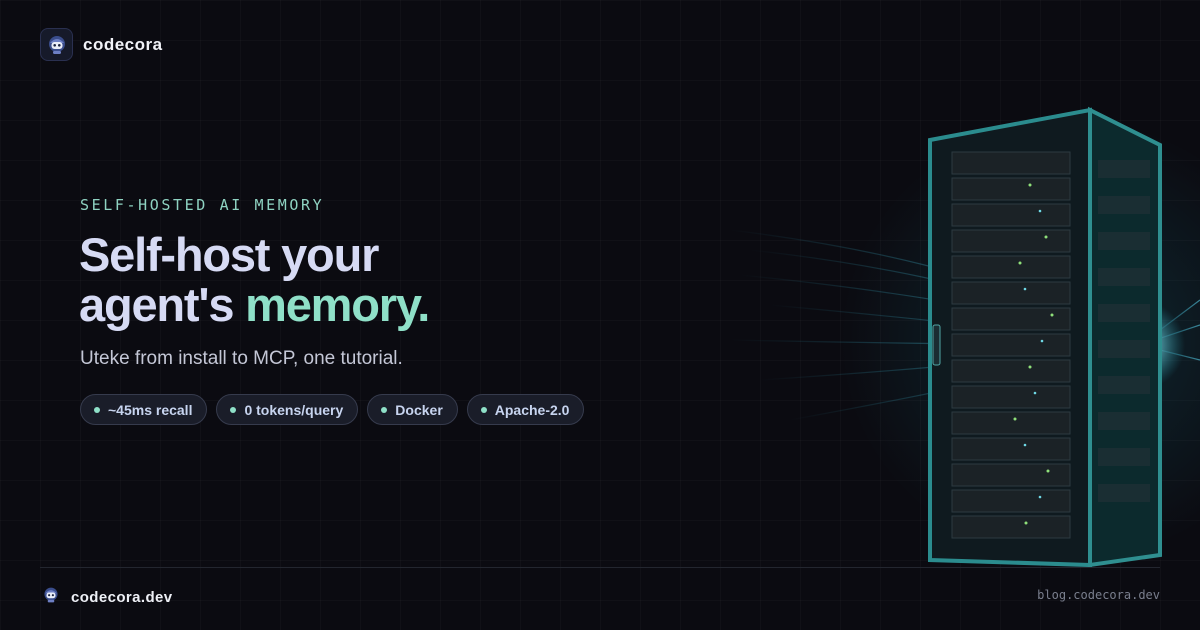 This screenshot has height=630, width=1200. What do you see at coordinates (122, 597) in the screenshot?
I see `footer-brand-name: codecora.dev` at bounding box center [122, 597].